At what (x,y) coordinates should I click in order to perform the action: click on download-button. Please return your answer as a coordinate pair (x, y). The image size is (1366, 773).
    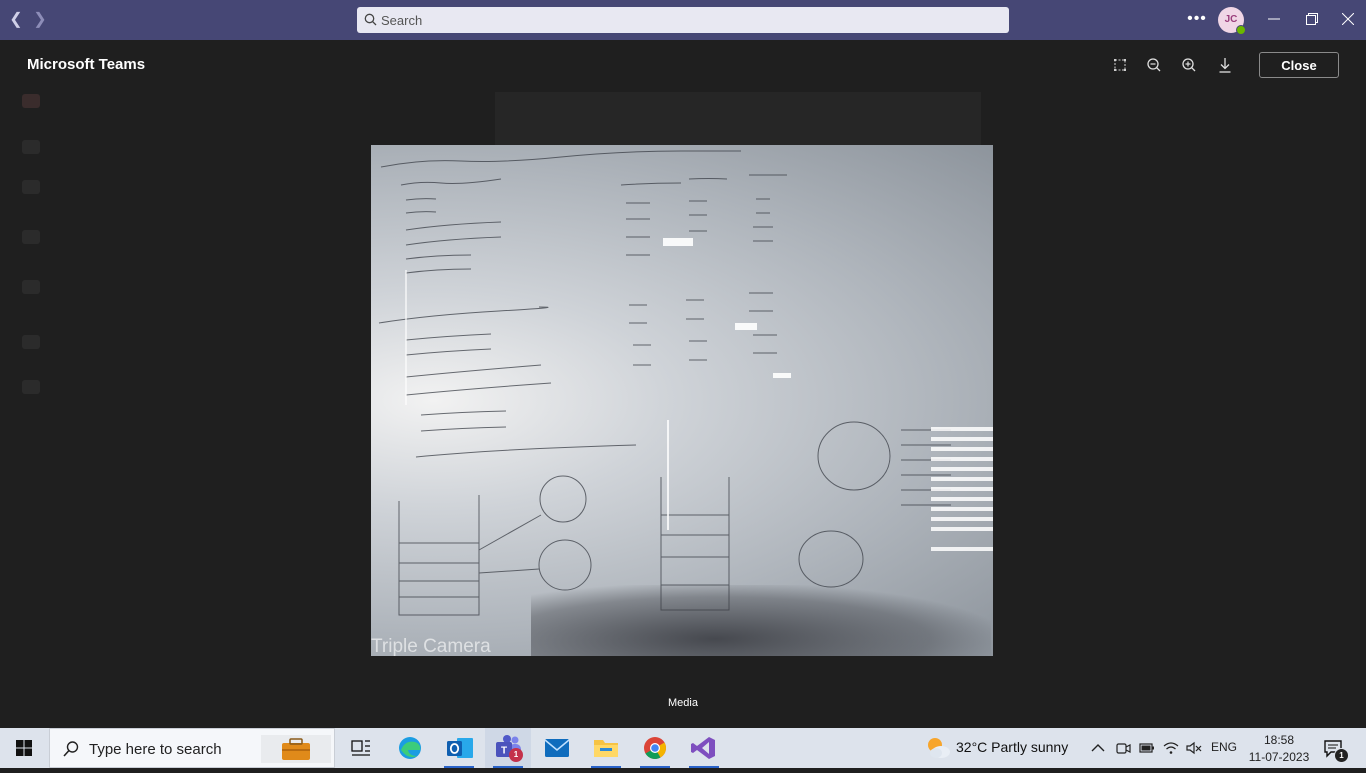
    Looking at the image, I should click on (1225, 65).